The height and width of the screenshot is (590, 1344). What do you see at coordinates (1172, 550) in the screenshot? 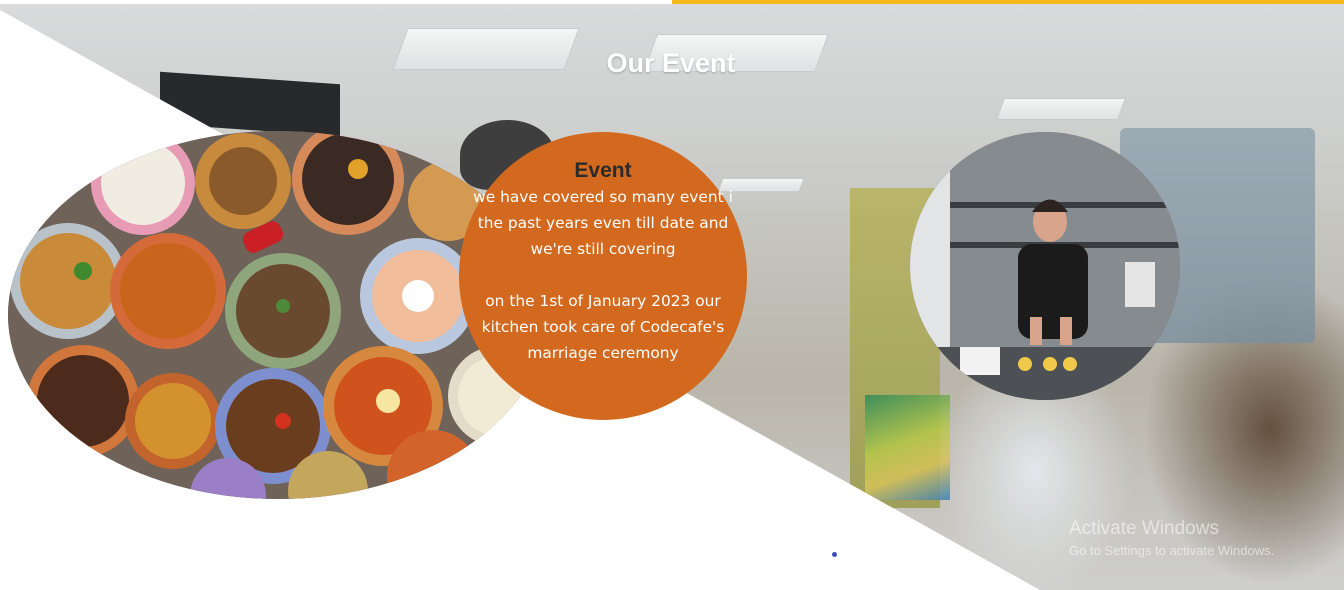
I see `watermark-subtitle: Go to Settings to activate Windows.` at bounding box center [1172, 550].